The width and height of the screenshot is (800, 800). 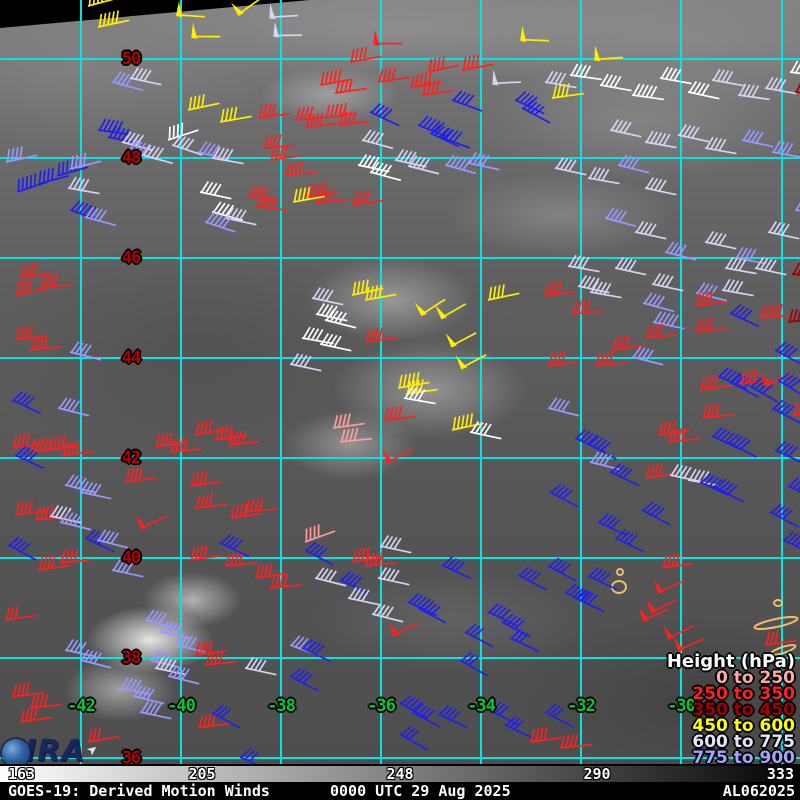 I want to click on product-title: GOES-19: Derived Motion Winds, so click(x=139, y=791).